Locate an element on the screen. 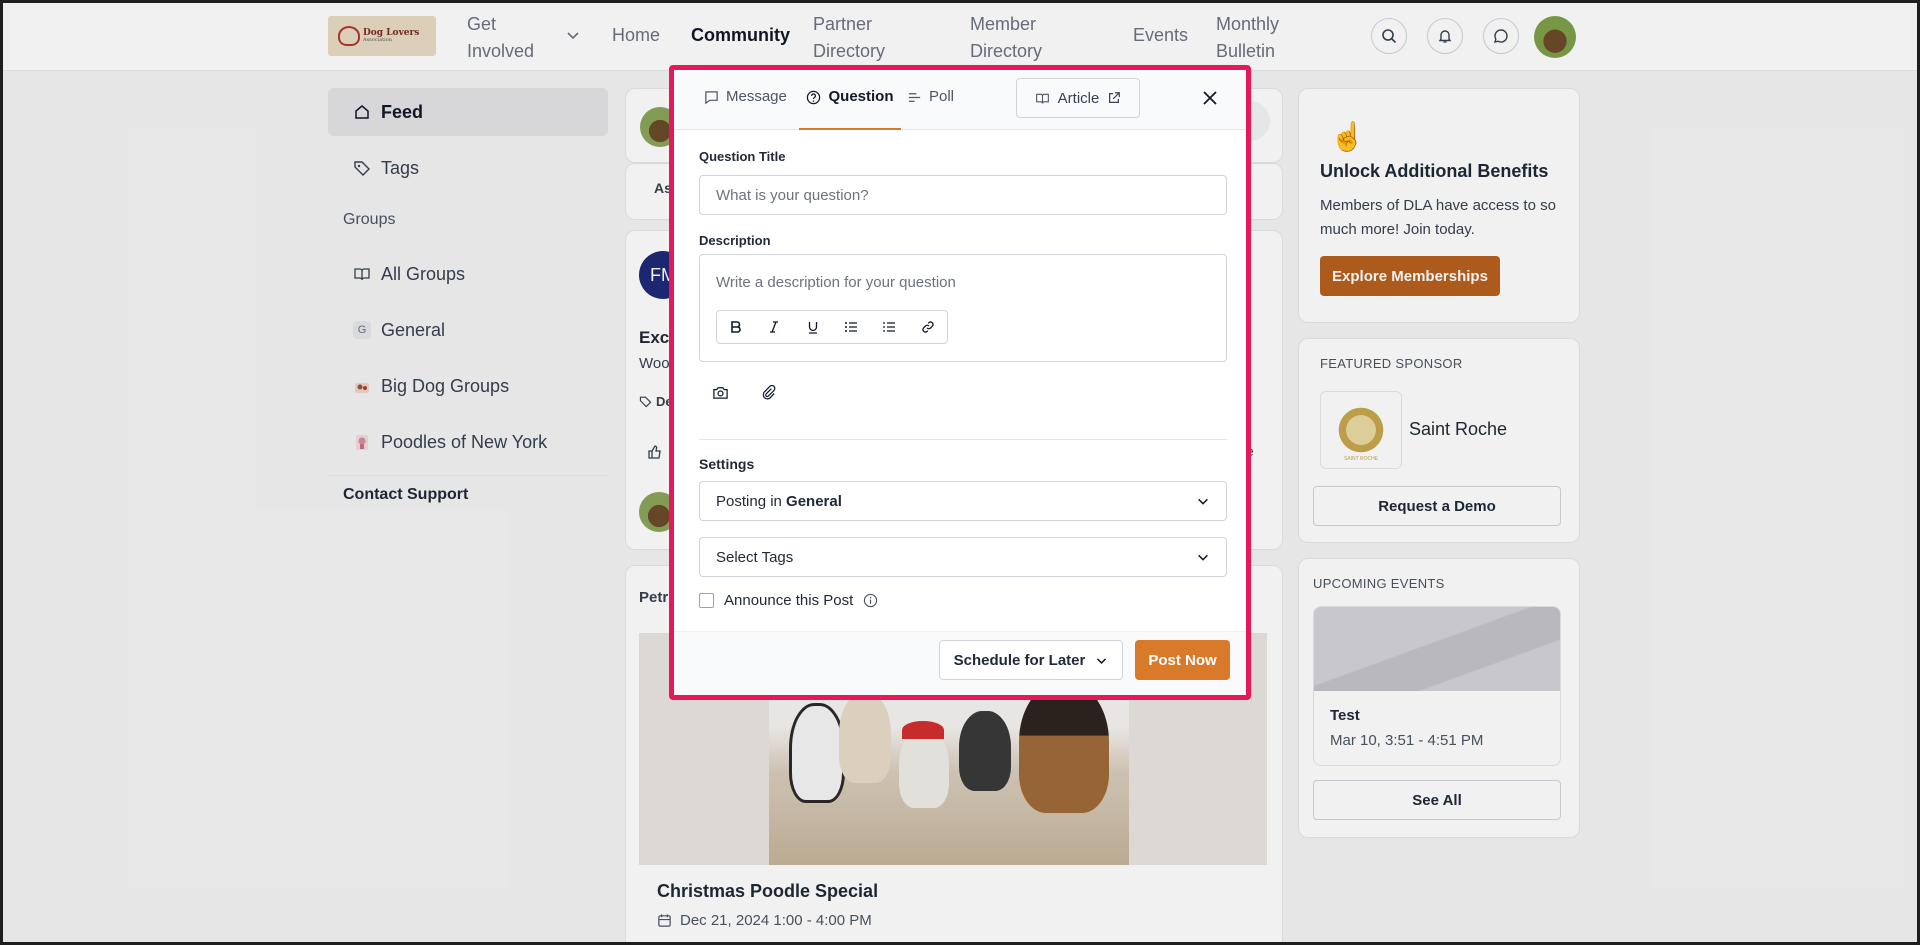  add-attachment-button is located at coordinates (768, 392).